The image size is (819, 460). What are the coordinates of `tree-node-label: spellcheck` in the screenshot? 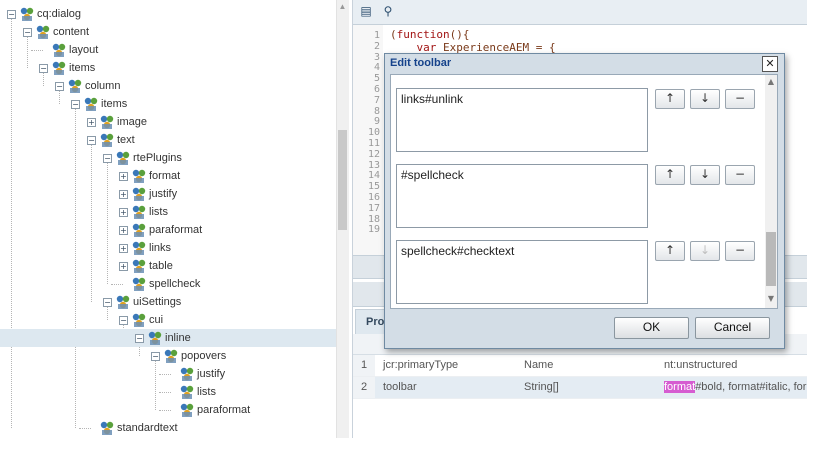 It's located at (175, 284).